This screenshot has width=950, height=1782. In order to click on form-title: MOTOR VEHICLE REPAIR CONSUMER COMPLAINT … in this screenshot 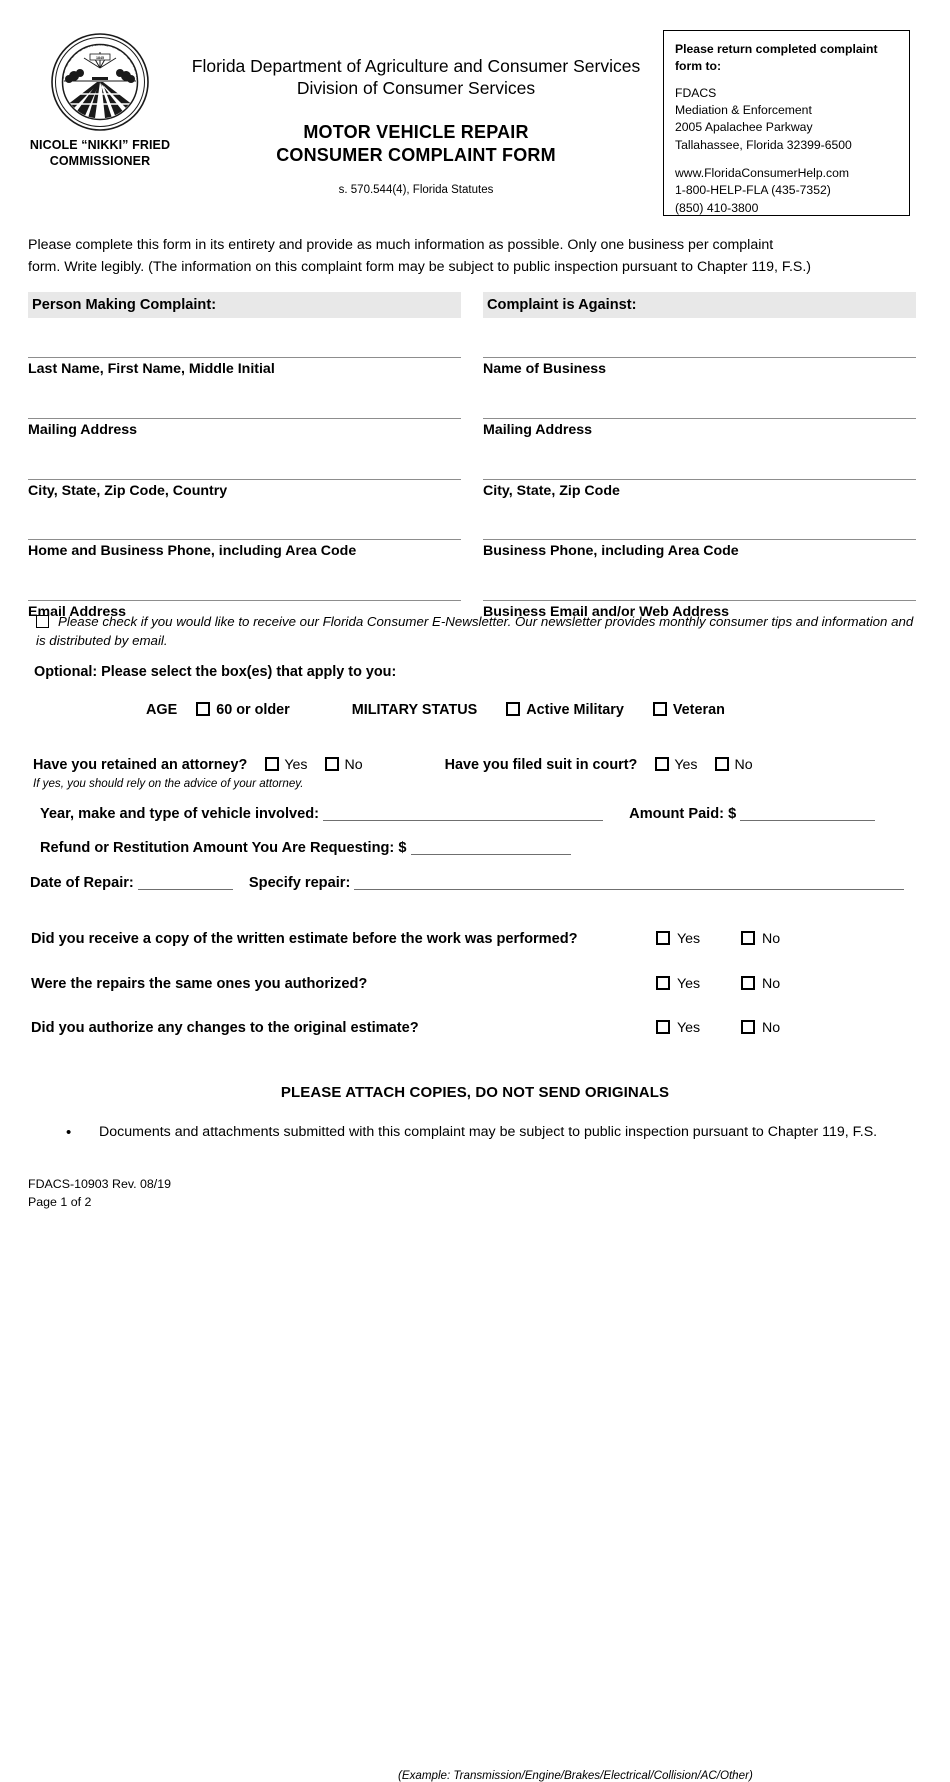, I will do `click(416, 144)`.